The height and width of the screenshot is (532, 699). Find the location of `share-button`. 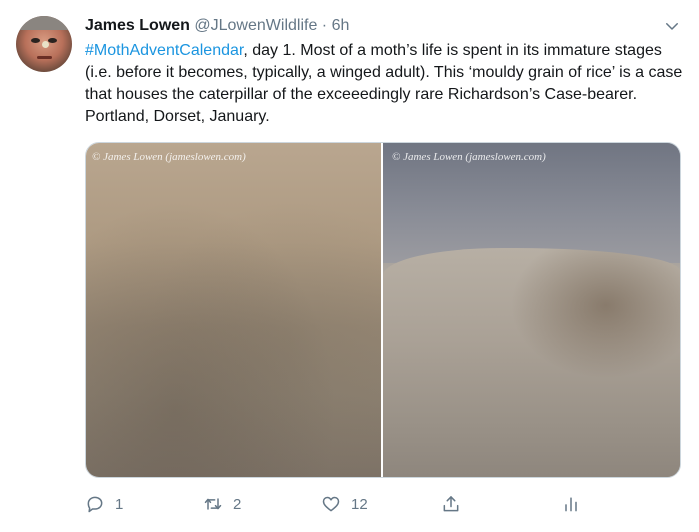

share-button is located at coordinates (451, 504).